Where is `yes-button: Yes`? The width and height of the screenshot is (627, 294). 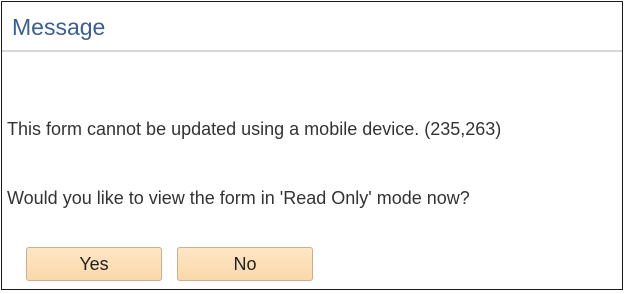 yes-button: Yes is located at coordinates (94, 264).